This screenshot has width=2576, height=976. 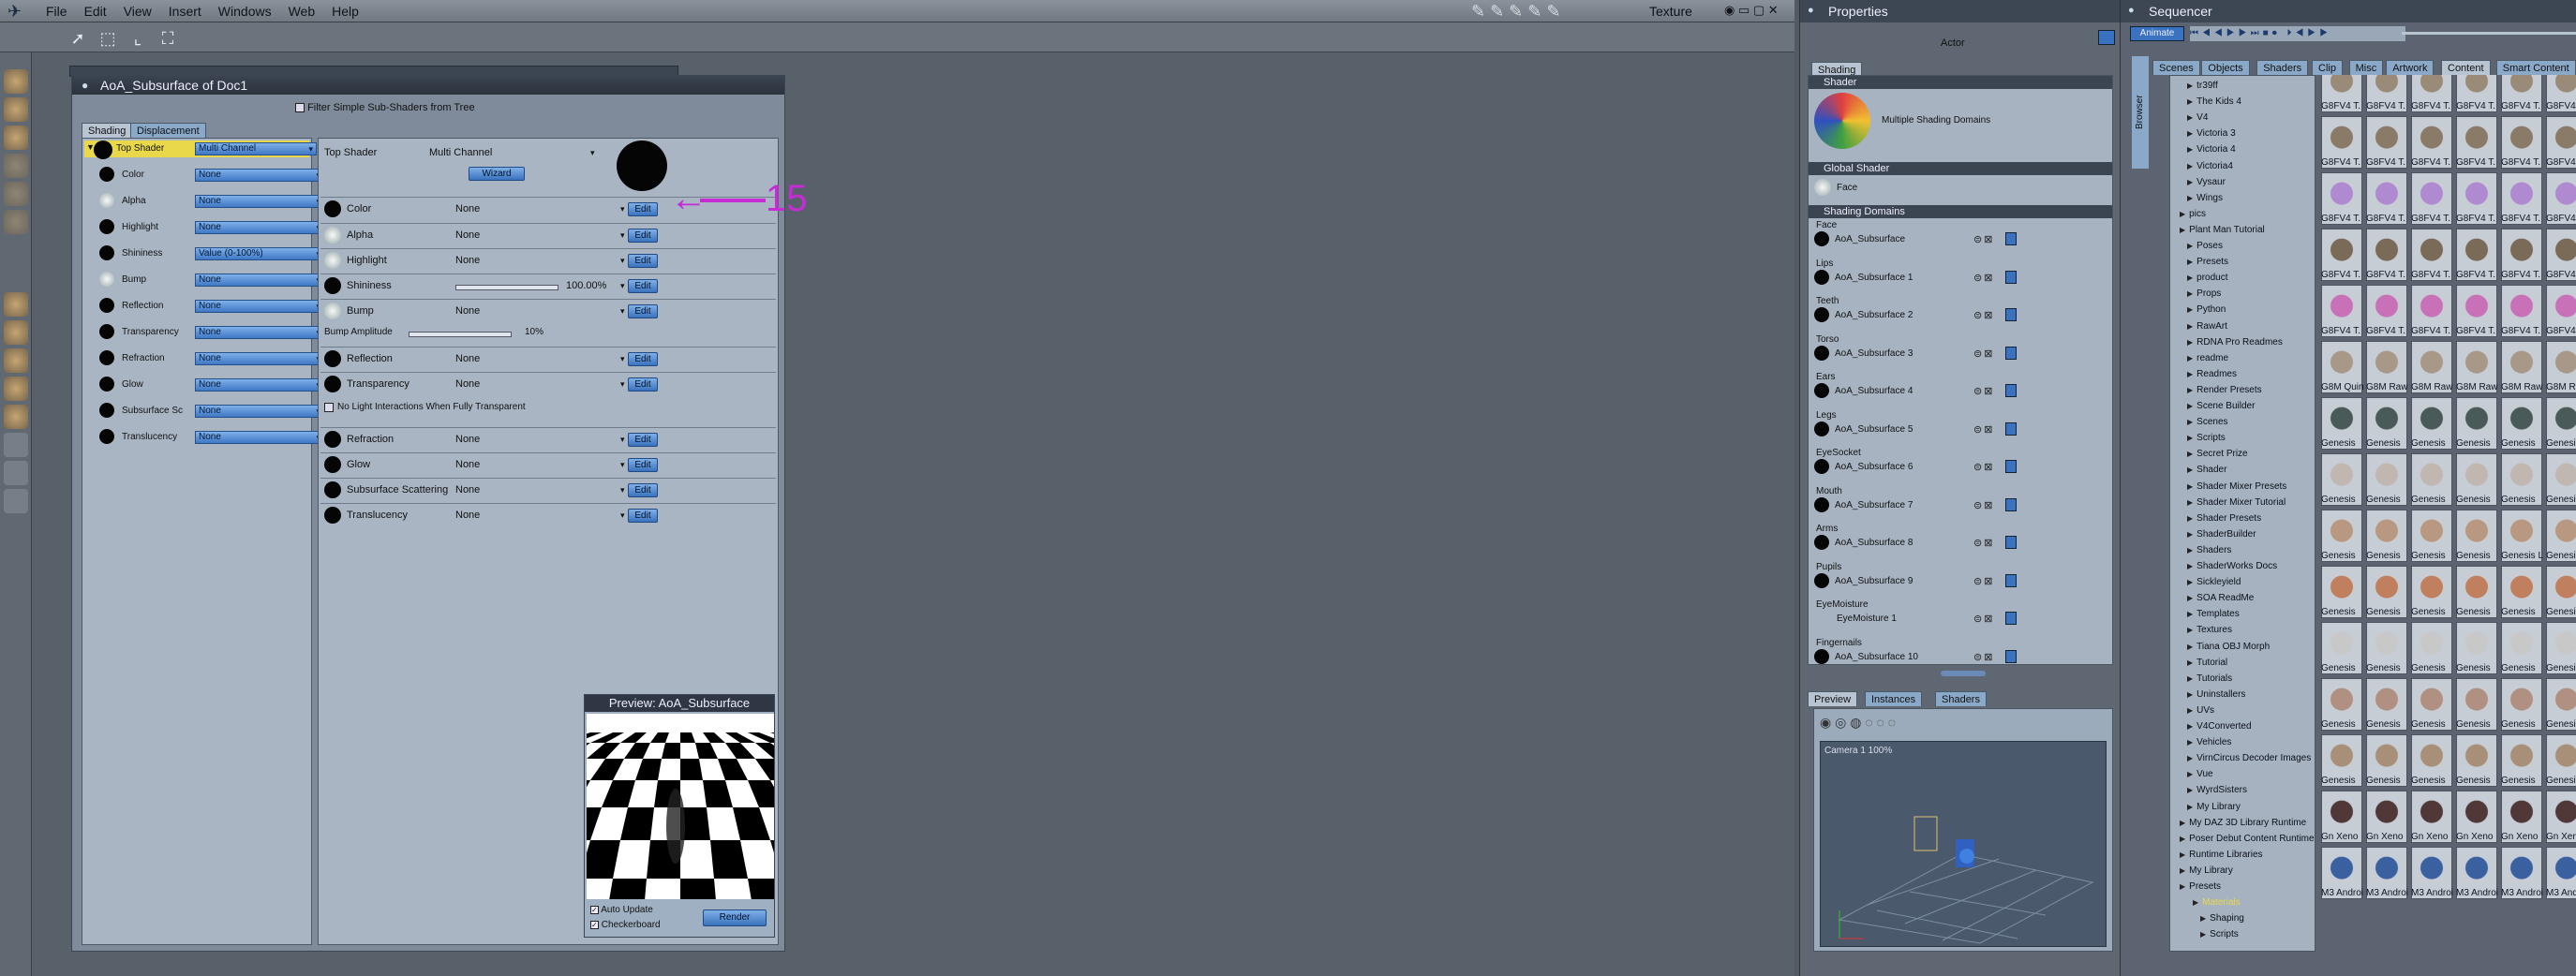 What do you see at coordinates (1961, 698) in the screenshot?
I see `tab-shaders: Shaders` at bounding box center [1961, 698].